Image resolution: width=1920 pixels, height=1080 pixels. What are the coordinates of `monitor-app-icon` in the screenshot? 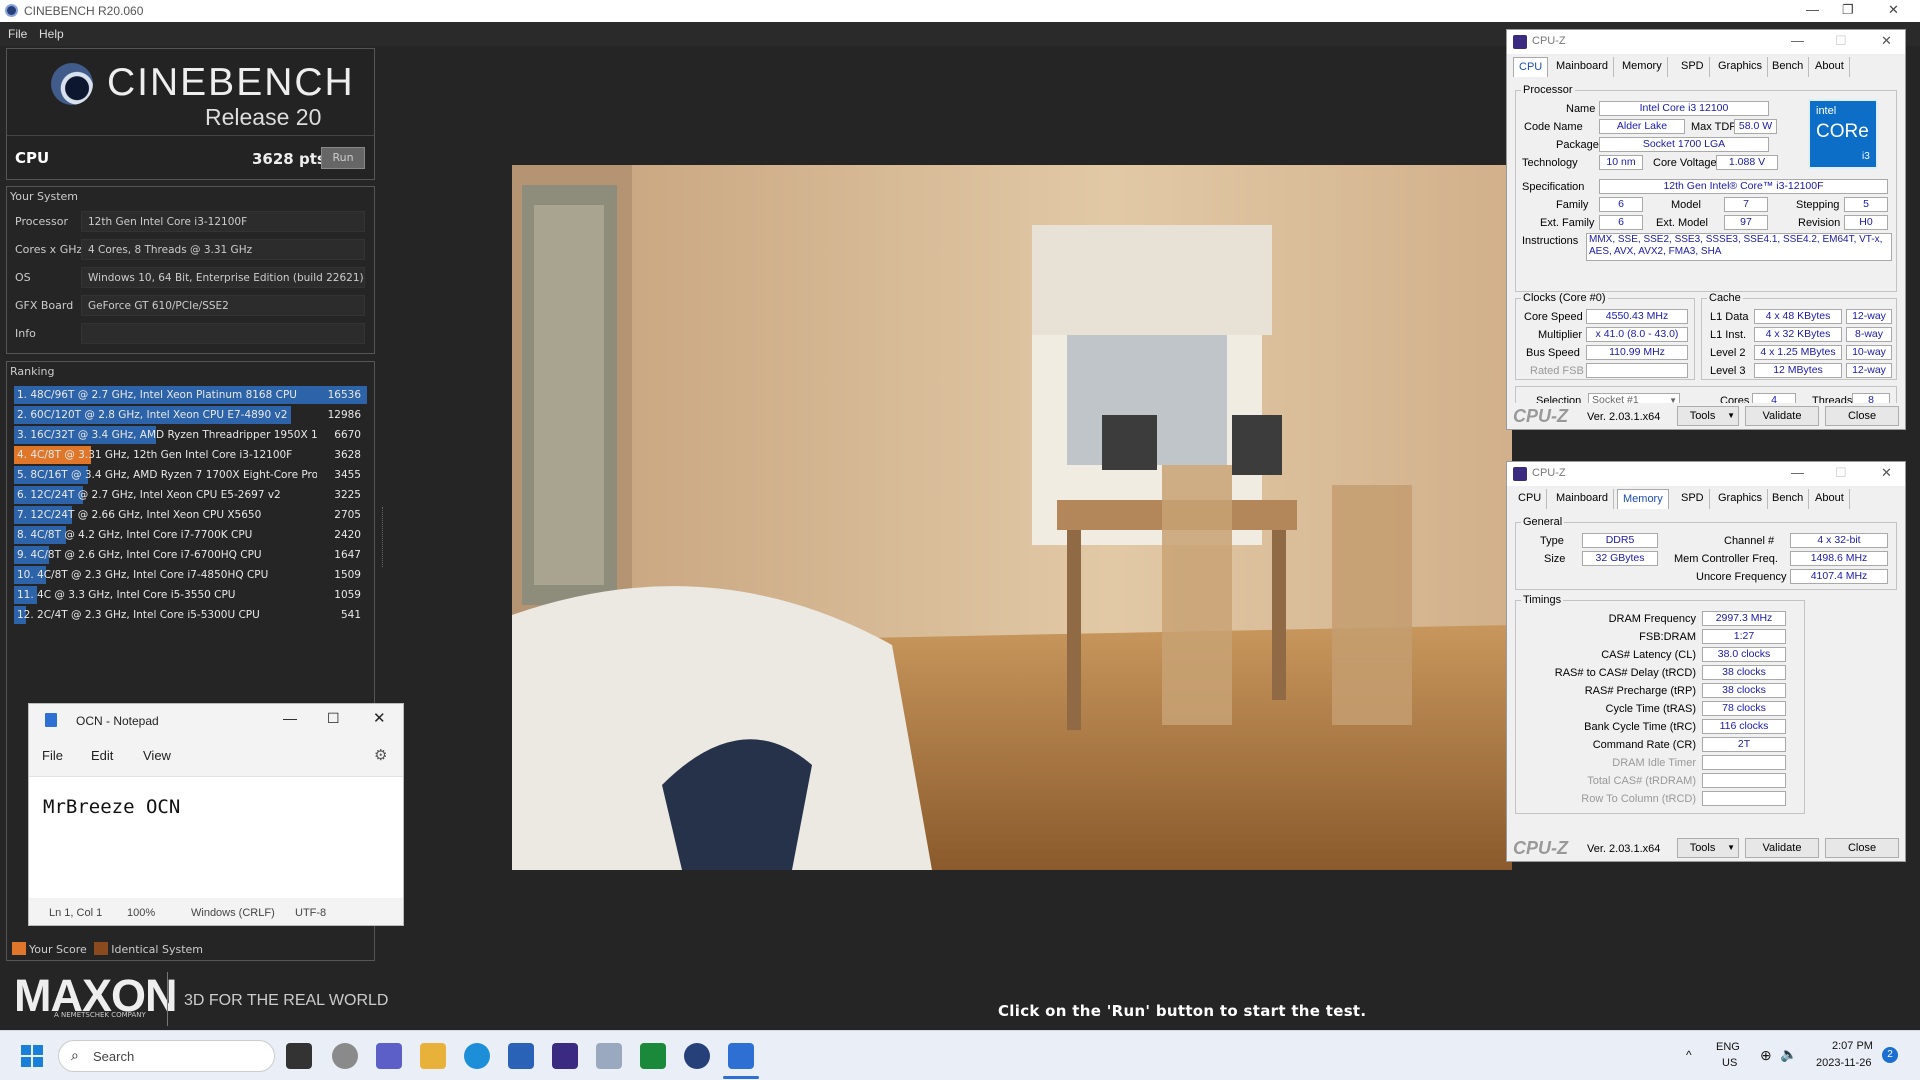 It's located at (609, 1056).